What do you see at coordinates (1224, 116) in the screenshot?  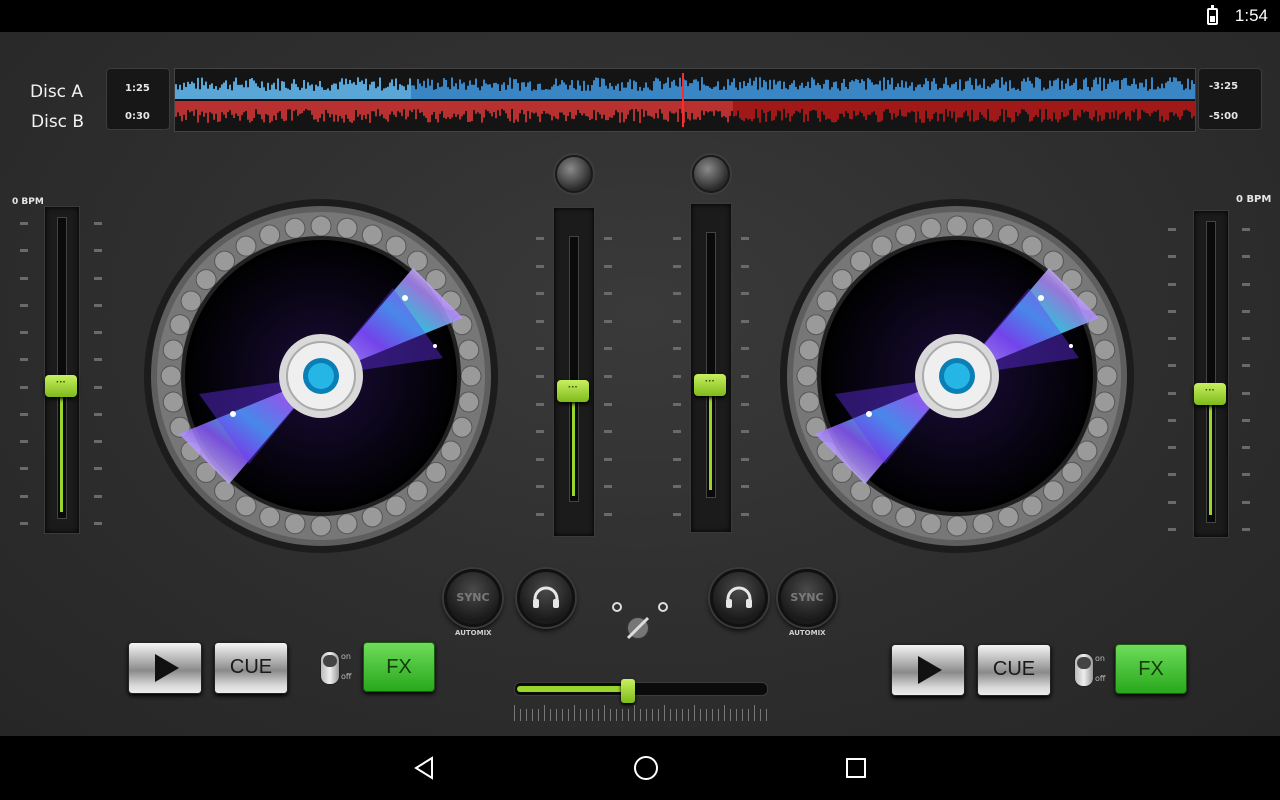 I see `disc-b-remaining: -5:00` at bounding box center [1224, 116].